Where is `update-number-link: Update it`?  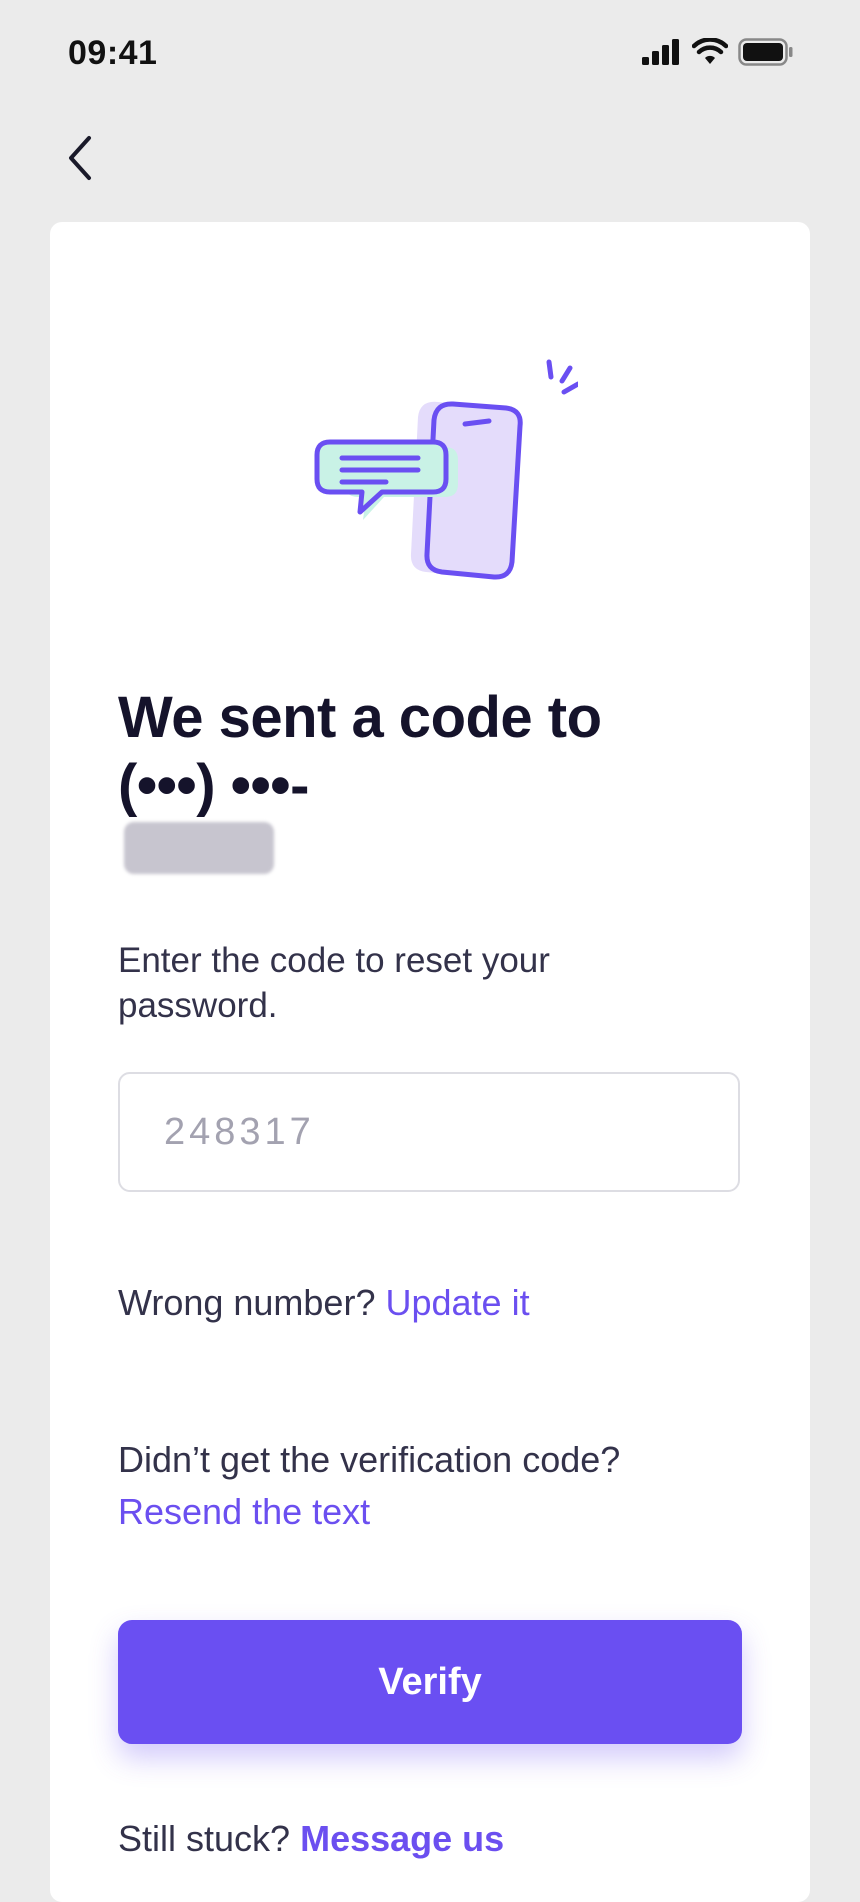
update-number-link: Update it is located at coordinates (457, 1302).